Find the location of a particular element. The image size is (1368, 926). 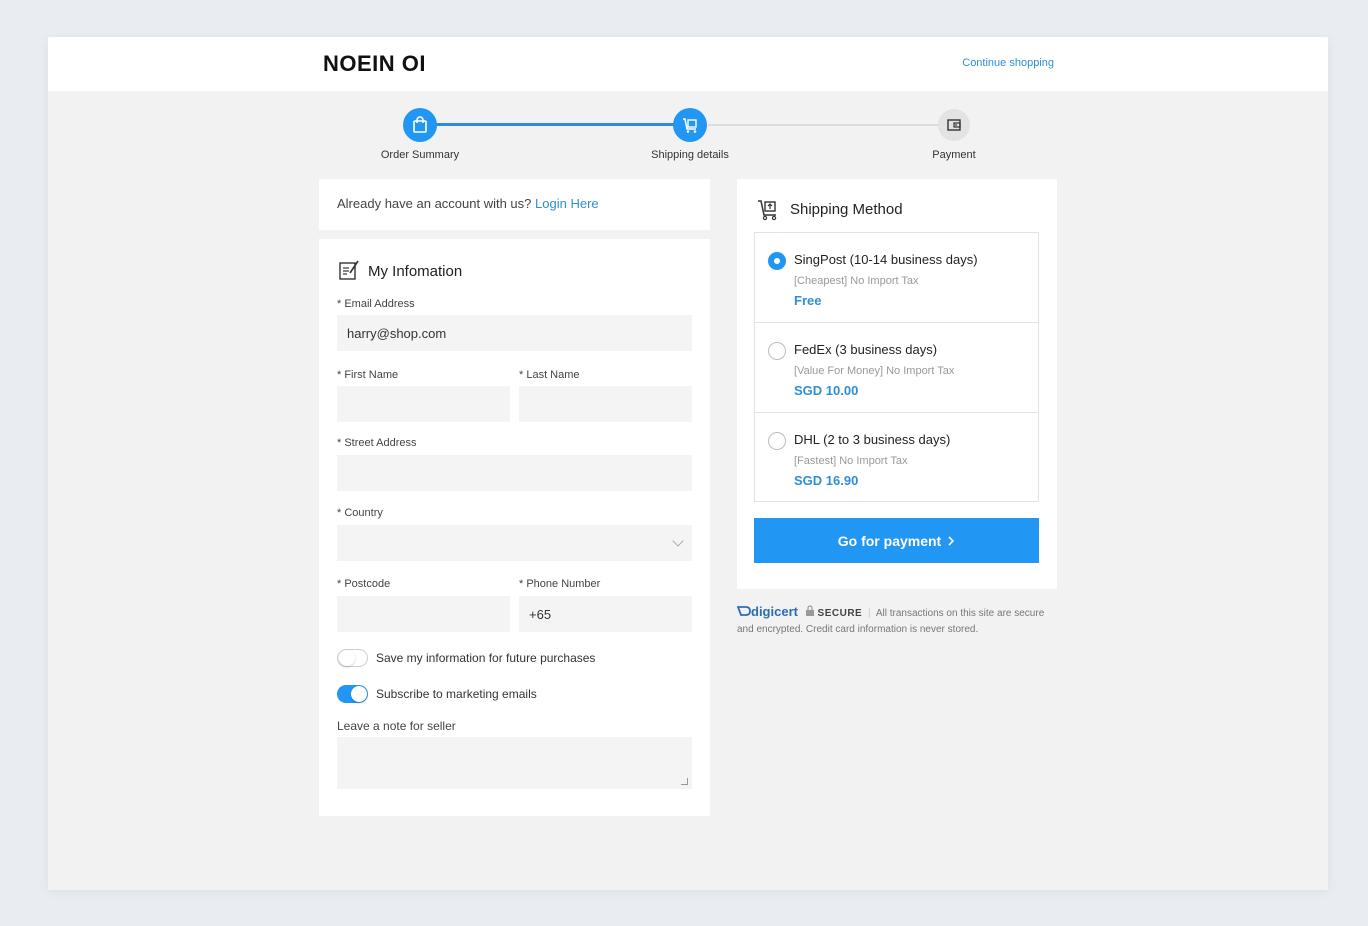

shipping-method-title: Shipping Method is located at coordinates (846, 209).